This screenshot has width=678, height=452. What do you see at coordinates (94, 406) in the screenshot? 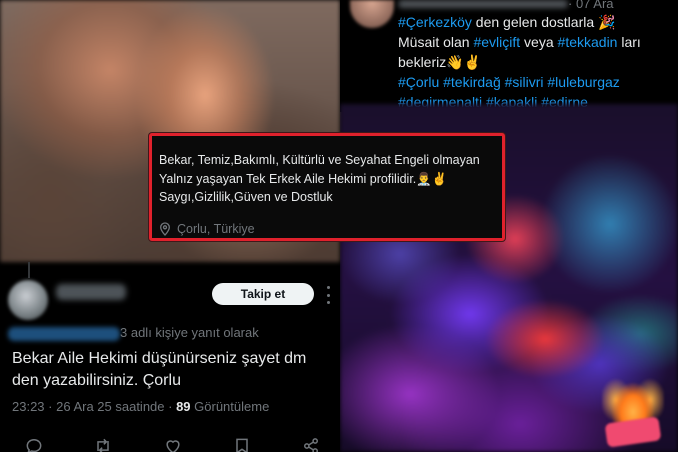
I see `timestamp: 23:23 · 26 Ara 25 saatinde ·` at bounding box center [94, 406].